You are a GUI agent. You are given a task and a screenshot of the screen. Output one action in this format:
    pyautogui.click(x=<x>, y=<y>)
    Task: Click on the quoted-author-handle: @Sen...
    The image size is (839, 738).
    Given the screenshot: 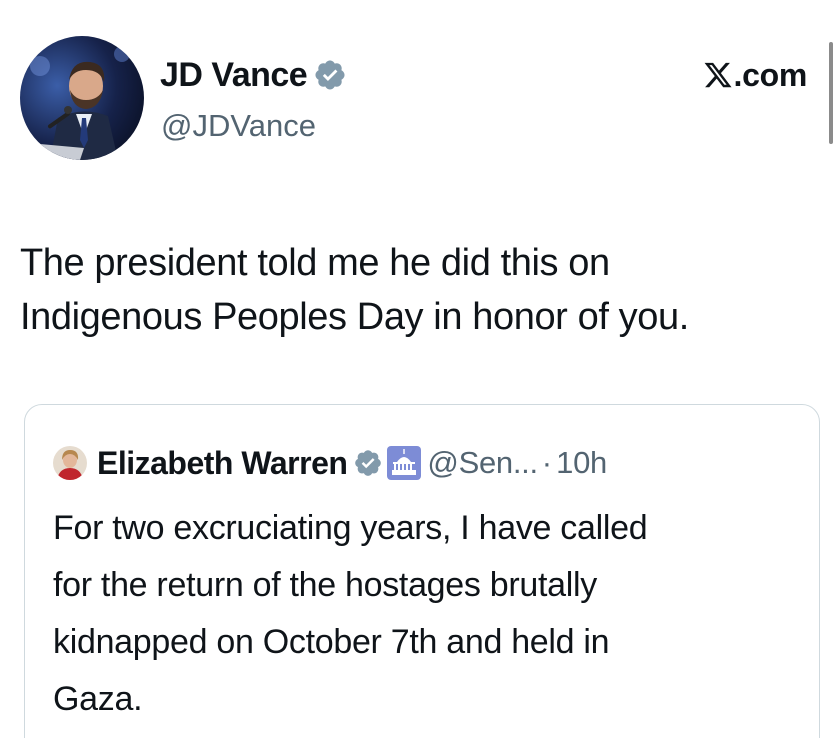 What is the action you would take?
    pyautogui.click(x=482, y=463)
    